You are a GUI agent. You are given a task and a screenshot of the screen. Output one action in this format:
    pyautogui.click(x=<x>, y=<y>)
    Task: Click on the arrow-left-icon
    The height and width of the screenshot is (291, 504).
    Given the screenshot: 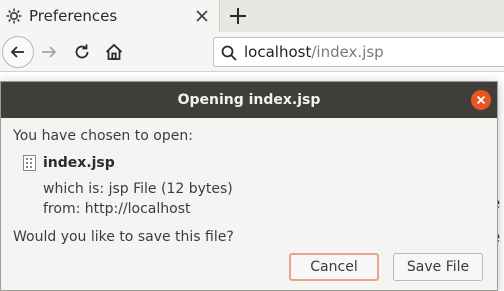 What is the action you would take?
    pyautogui.click(x=17, y=52)
    